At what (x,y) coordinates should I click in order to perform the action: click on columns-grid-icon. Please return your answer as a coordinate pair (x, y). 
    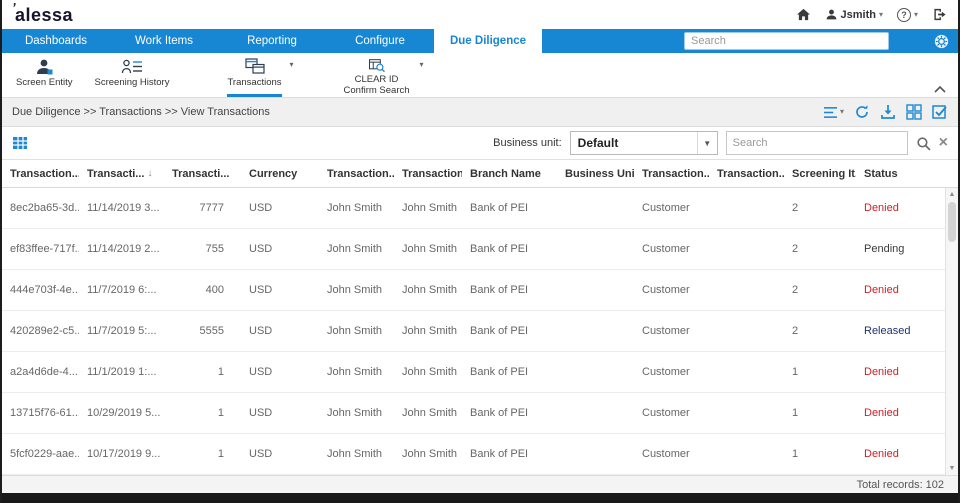
    Looking at the image, I should click on (20, 143).